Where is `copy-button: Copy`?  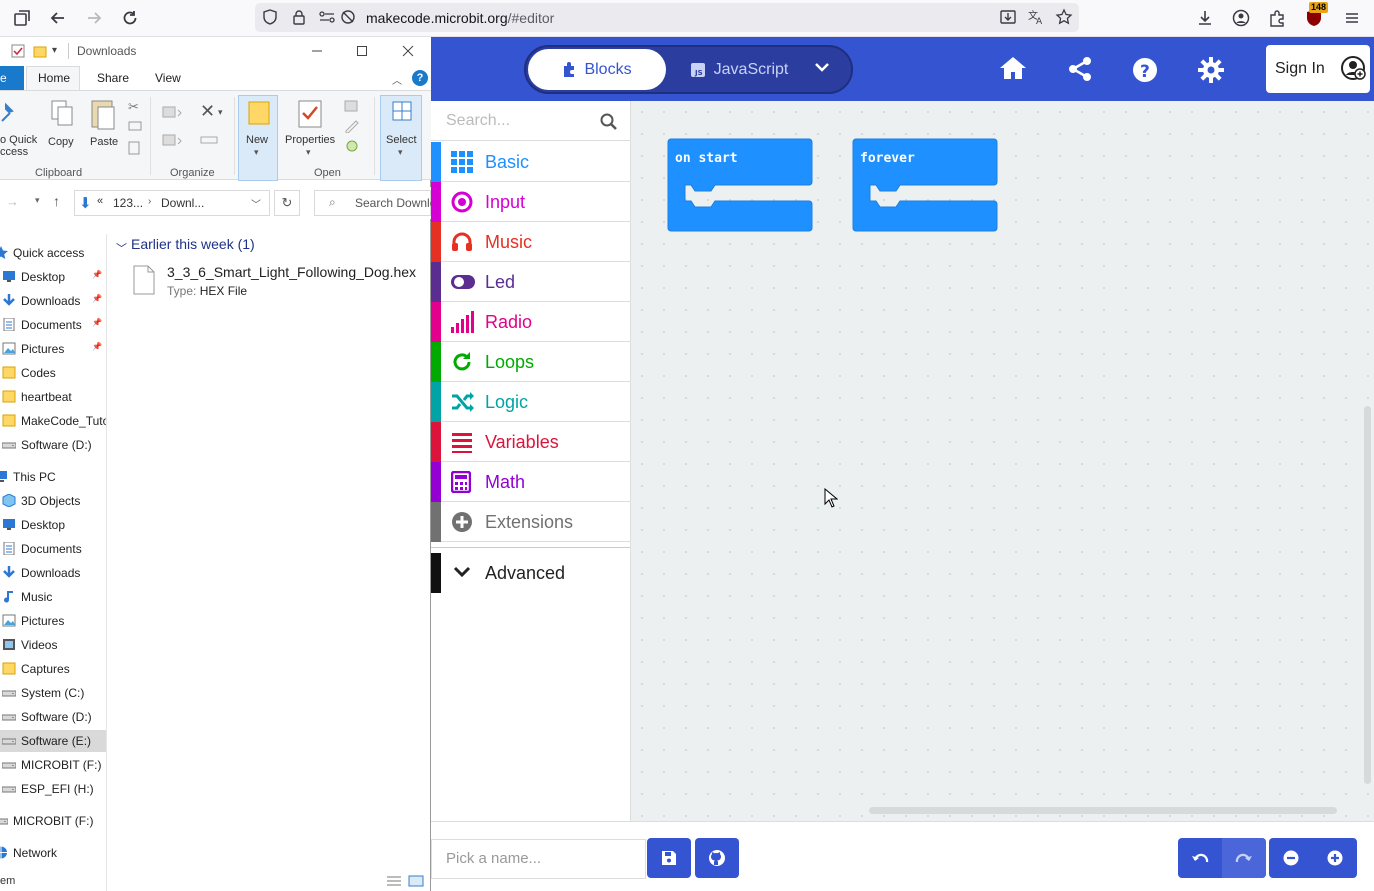 copy-button: Copy is located at coordinates (61, 142).